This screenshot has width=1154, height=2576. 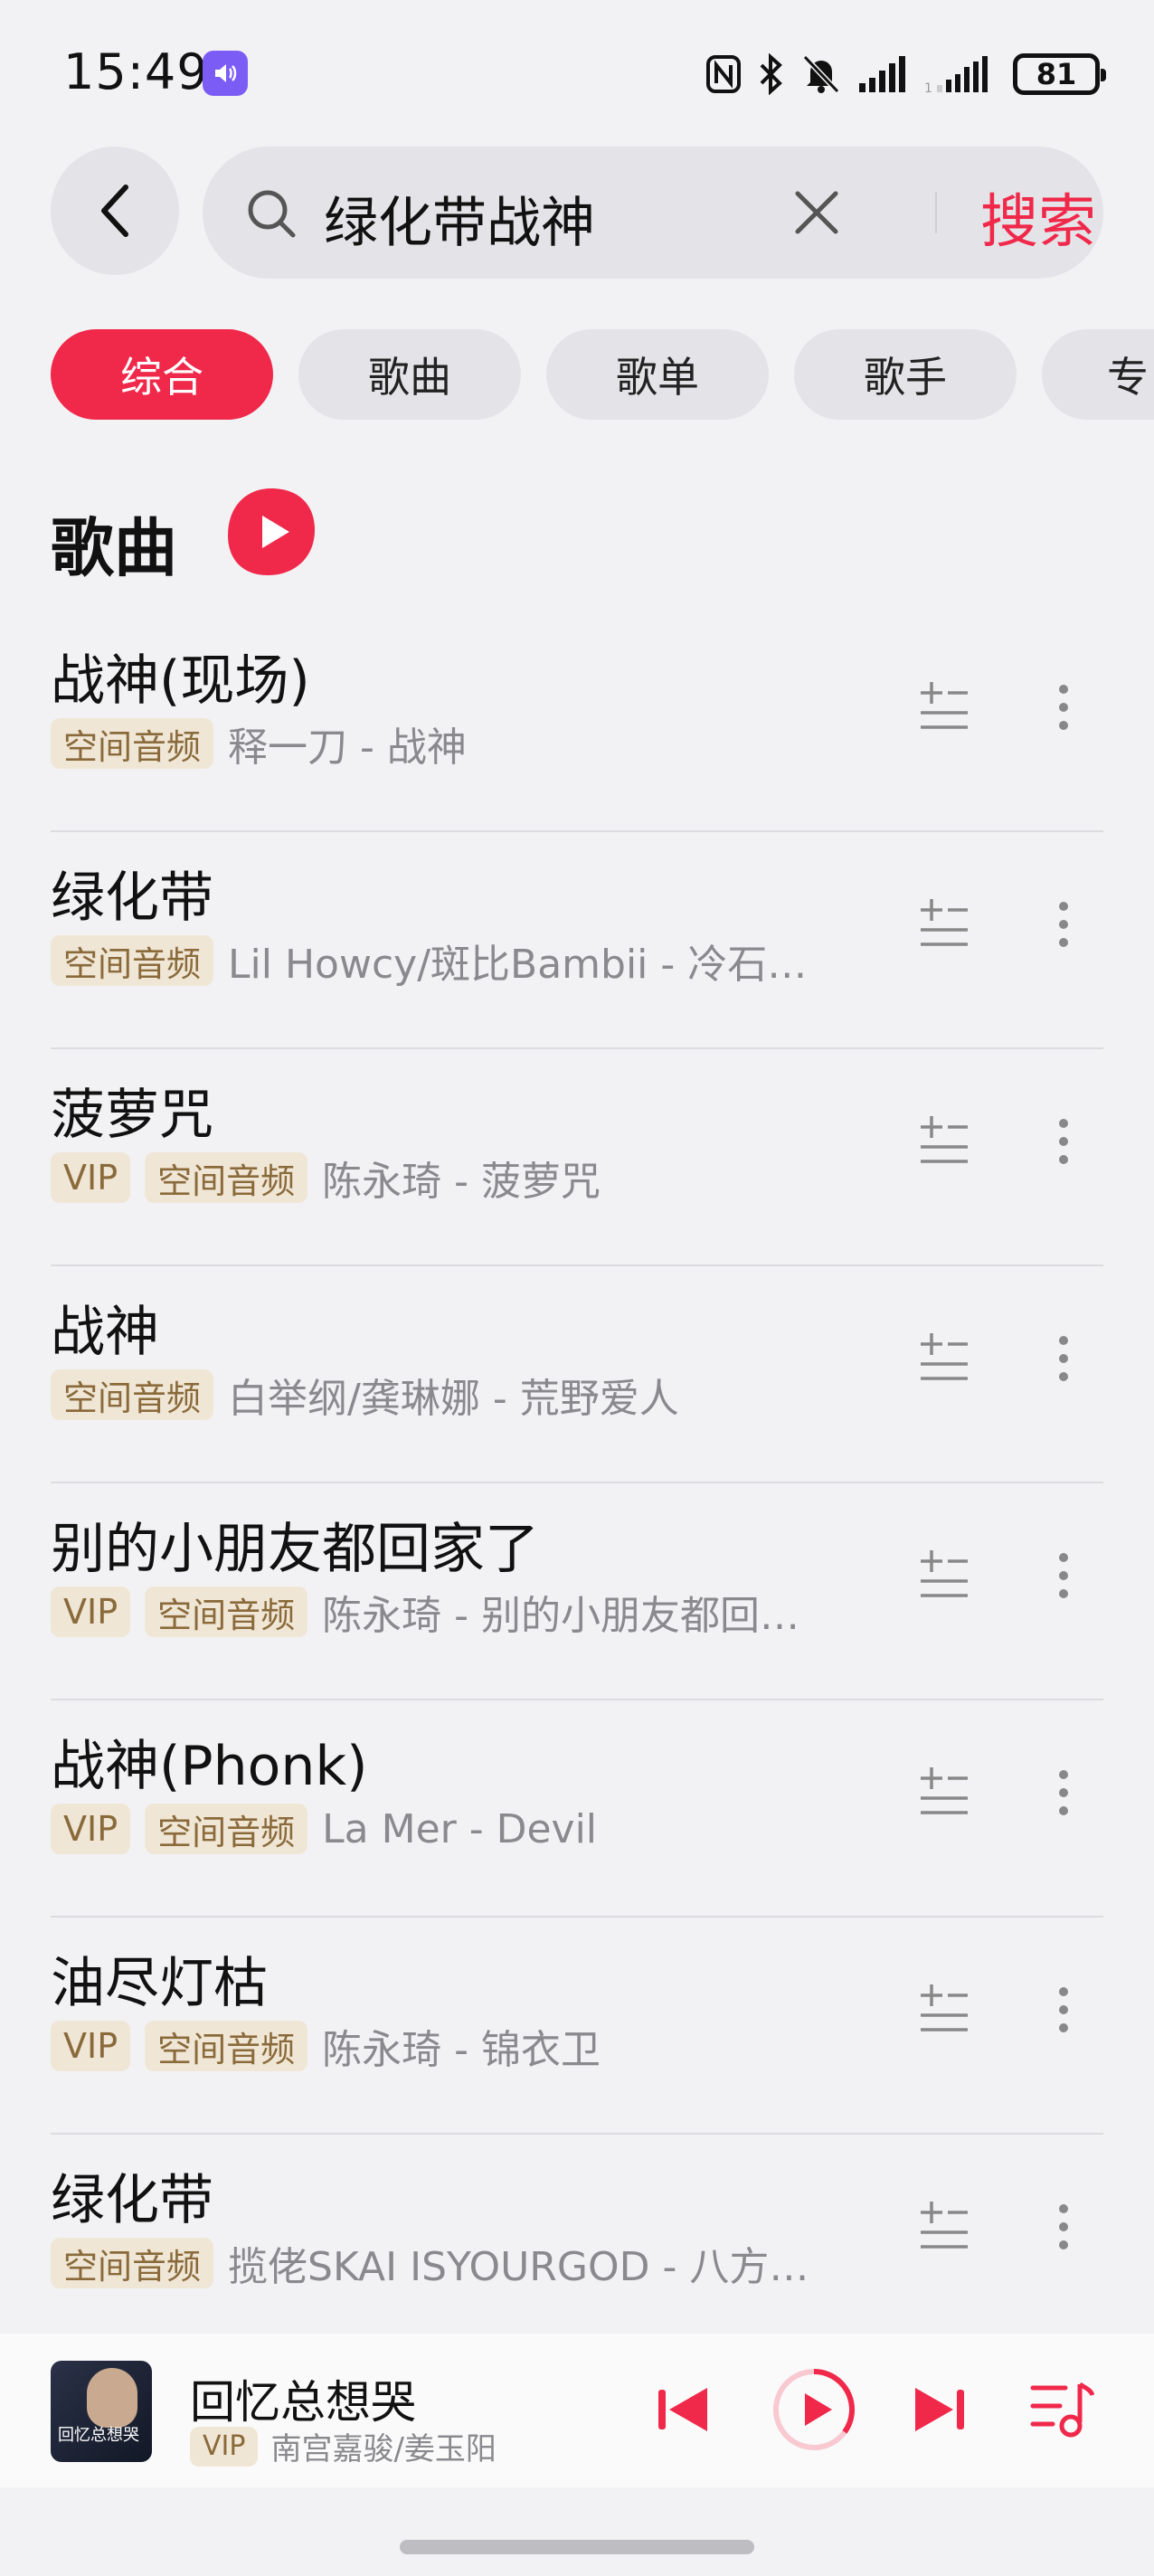 I want to click on category-tabs: 综合 歌曲 歌单 歌手 专, so click(x=602, y=375).